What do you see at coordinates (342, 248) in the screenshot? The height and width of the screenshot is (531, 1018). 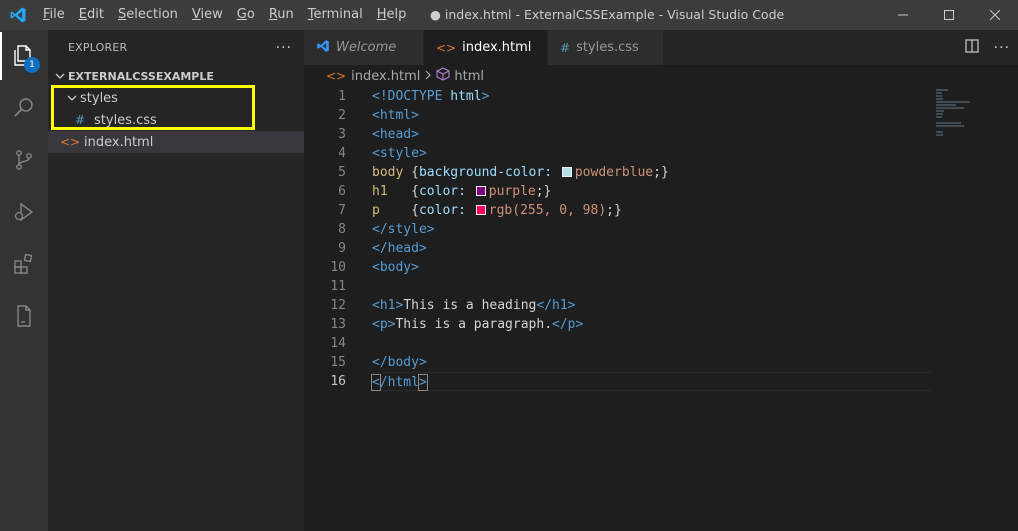 I see `line-number: 9` at bounding box center [342, 248].